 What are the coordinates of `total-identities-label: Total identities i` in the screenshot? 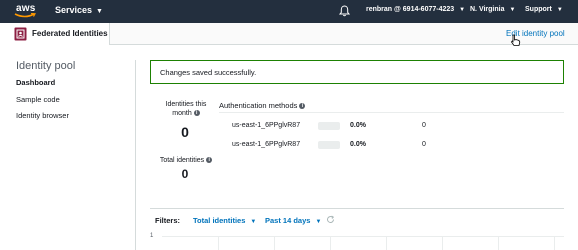 It's located at (186, 160).